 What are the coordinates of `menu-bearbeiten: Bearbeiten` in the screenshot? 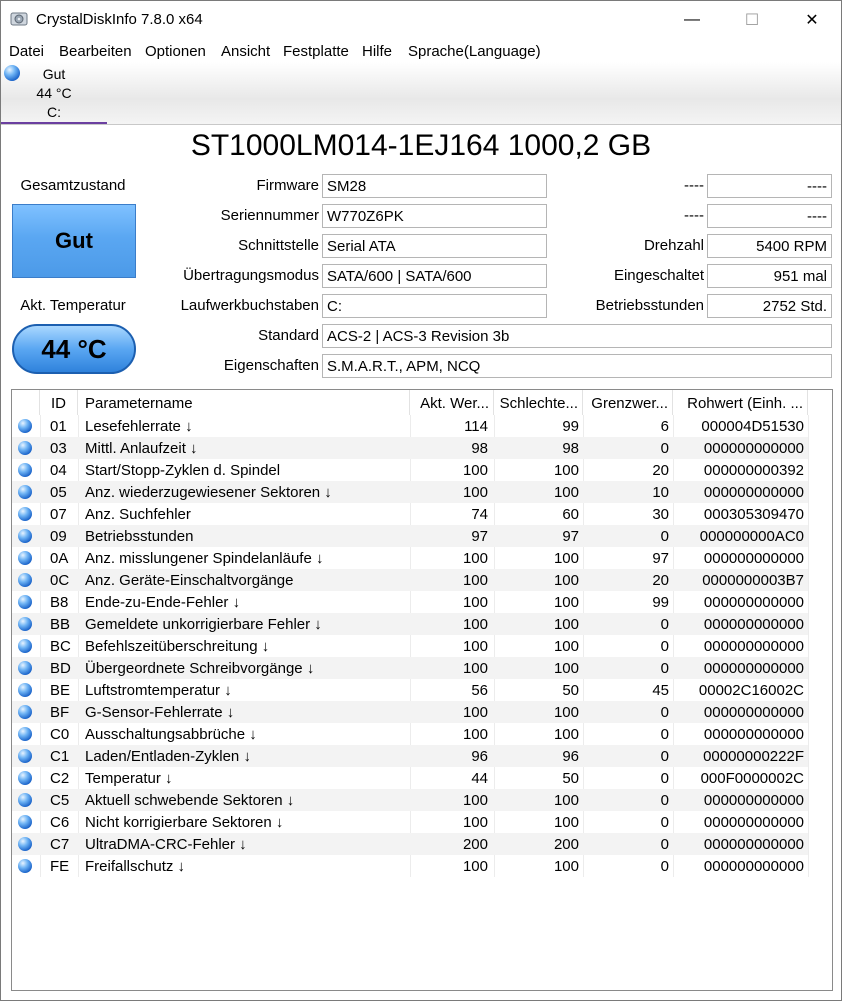 It's located at (95, 51).